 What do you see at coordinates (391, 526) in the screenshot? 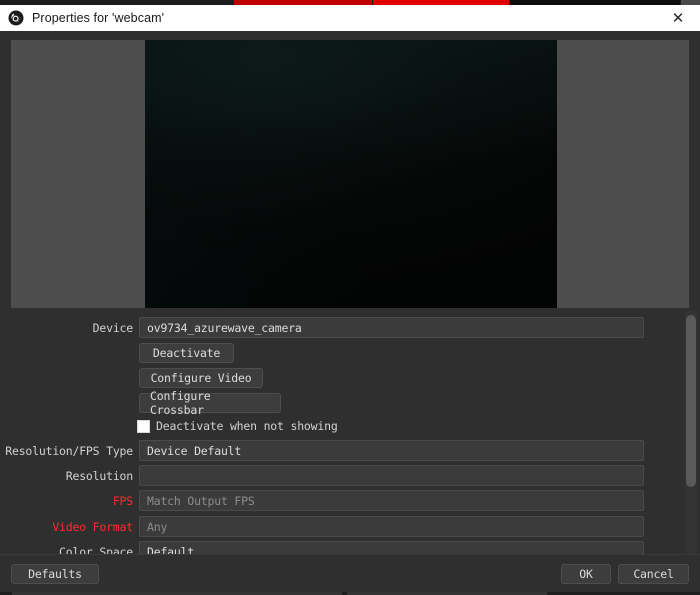
I see `video-format-combobox: Any` at bounding box center [391, 526].